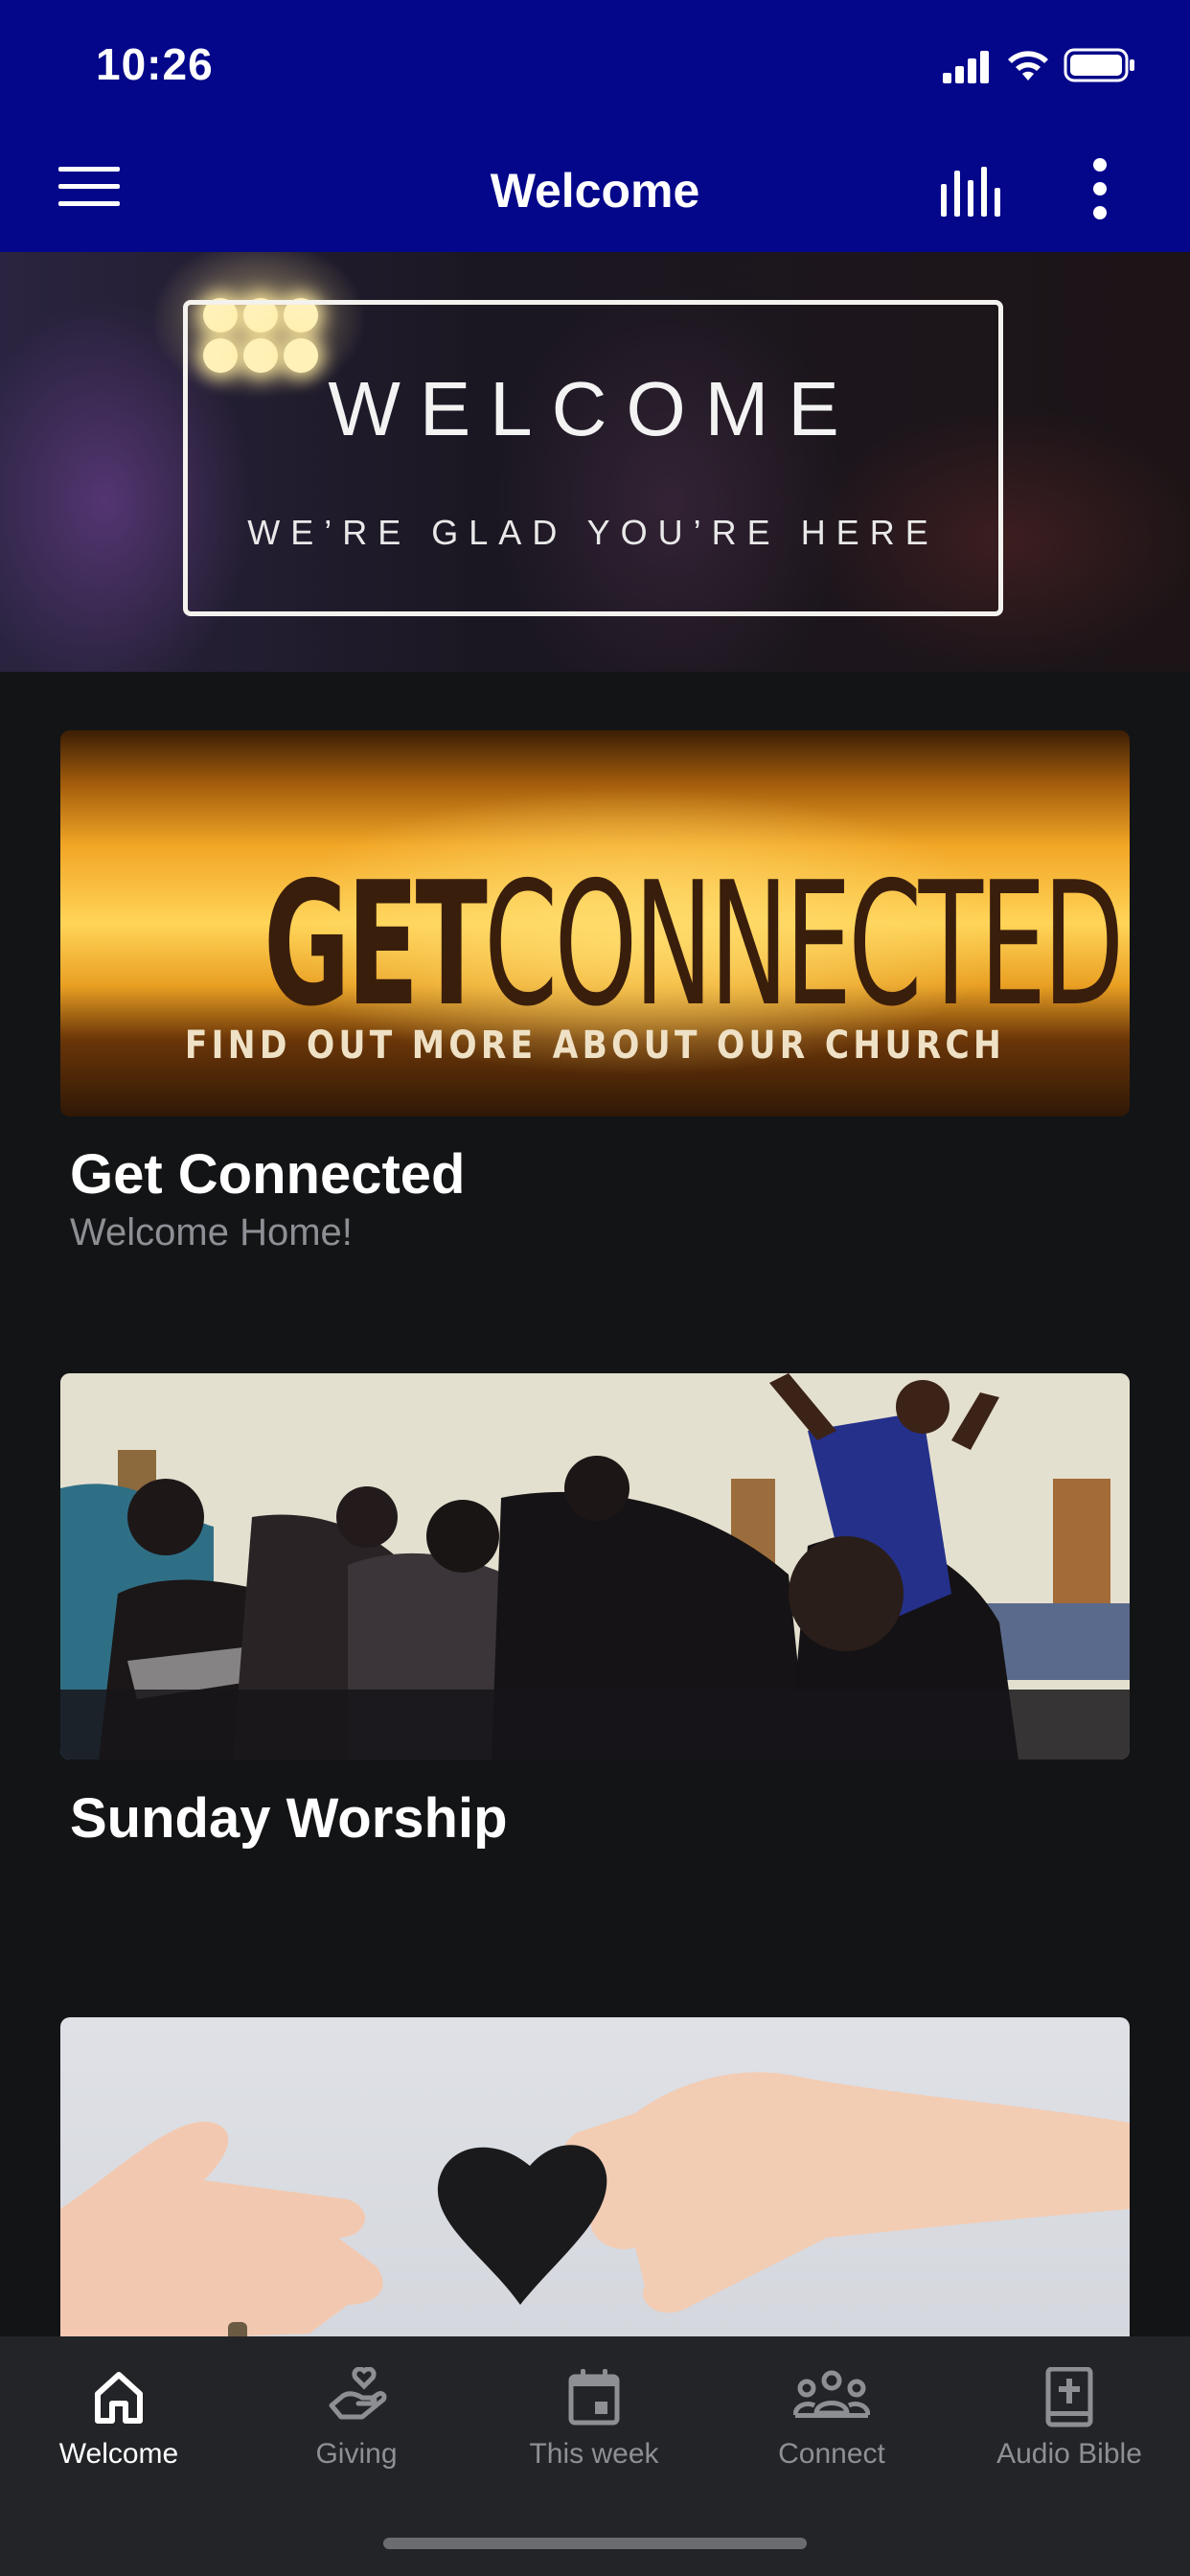 This screenshot has width=1190, height=2576. I want to click on status-time: 10:26, so click(155, 64).